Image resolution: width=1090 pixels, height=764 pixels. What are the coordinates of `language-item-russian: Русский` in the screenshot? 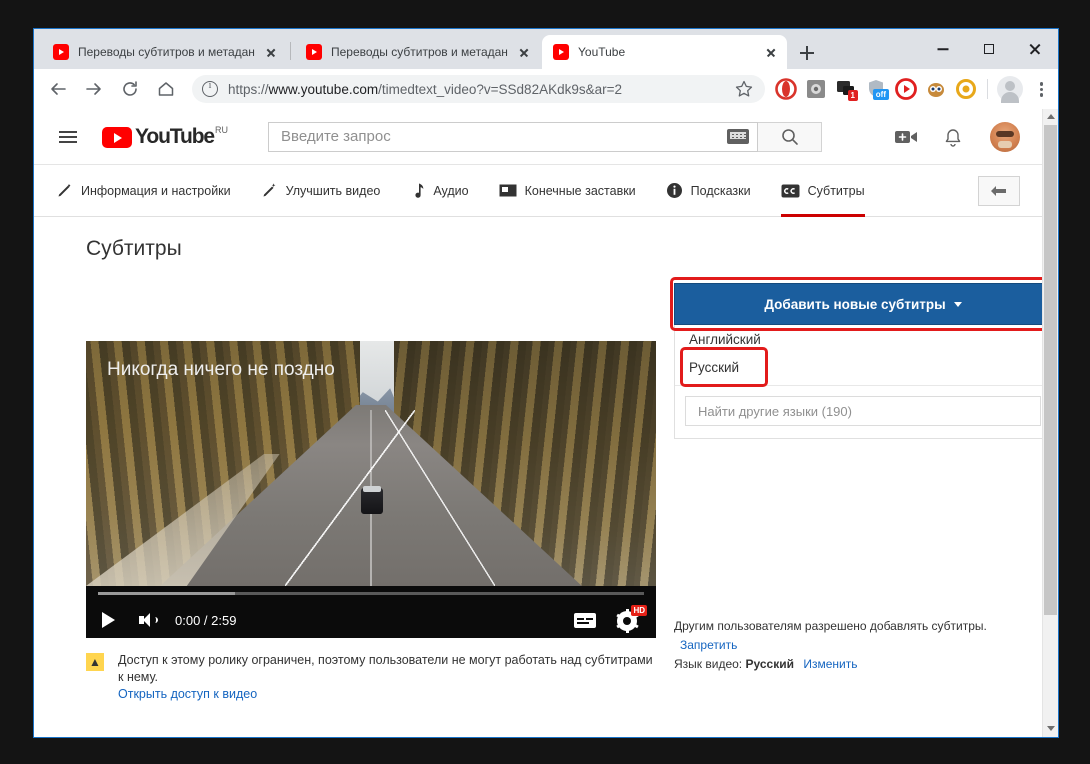 It's located at (863, 367).